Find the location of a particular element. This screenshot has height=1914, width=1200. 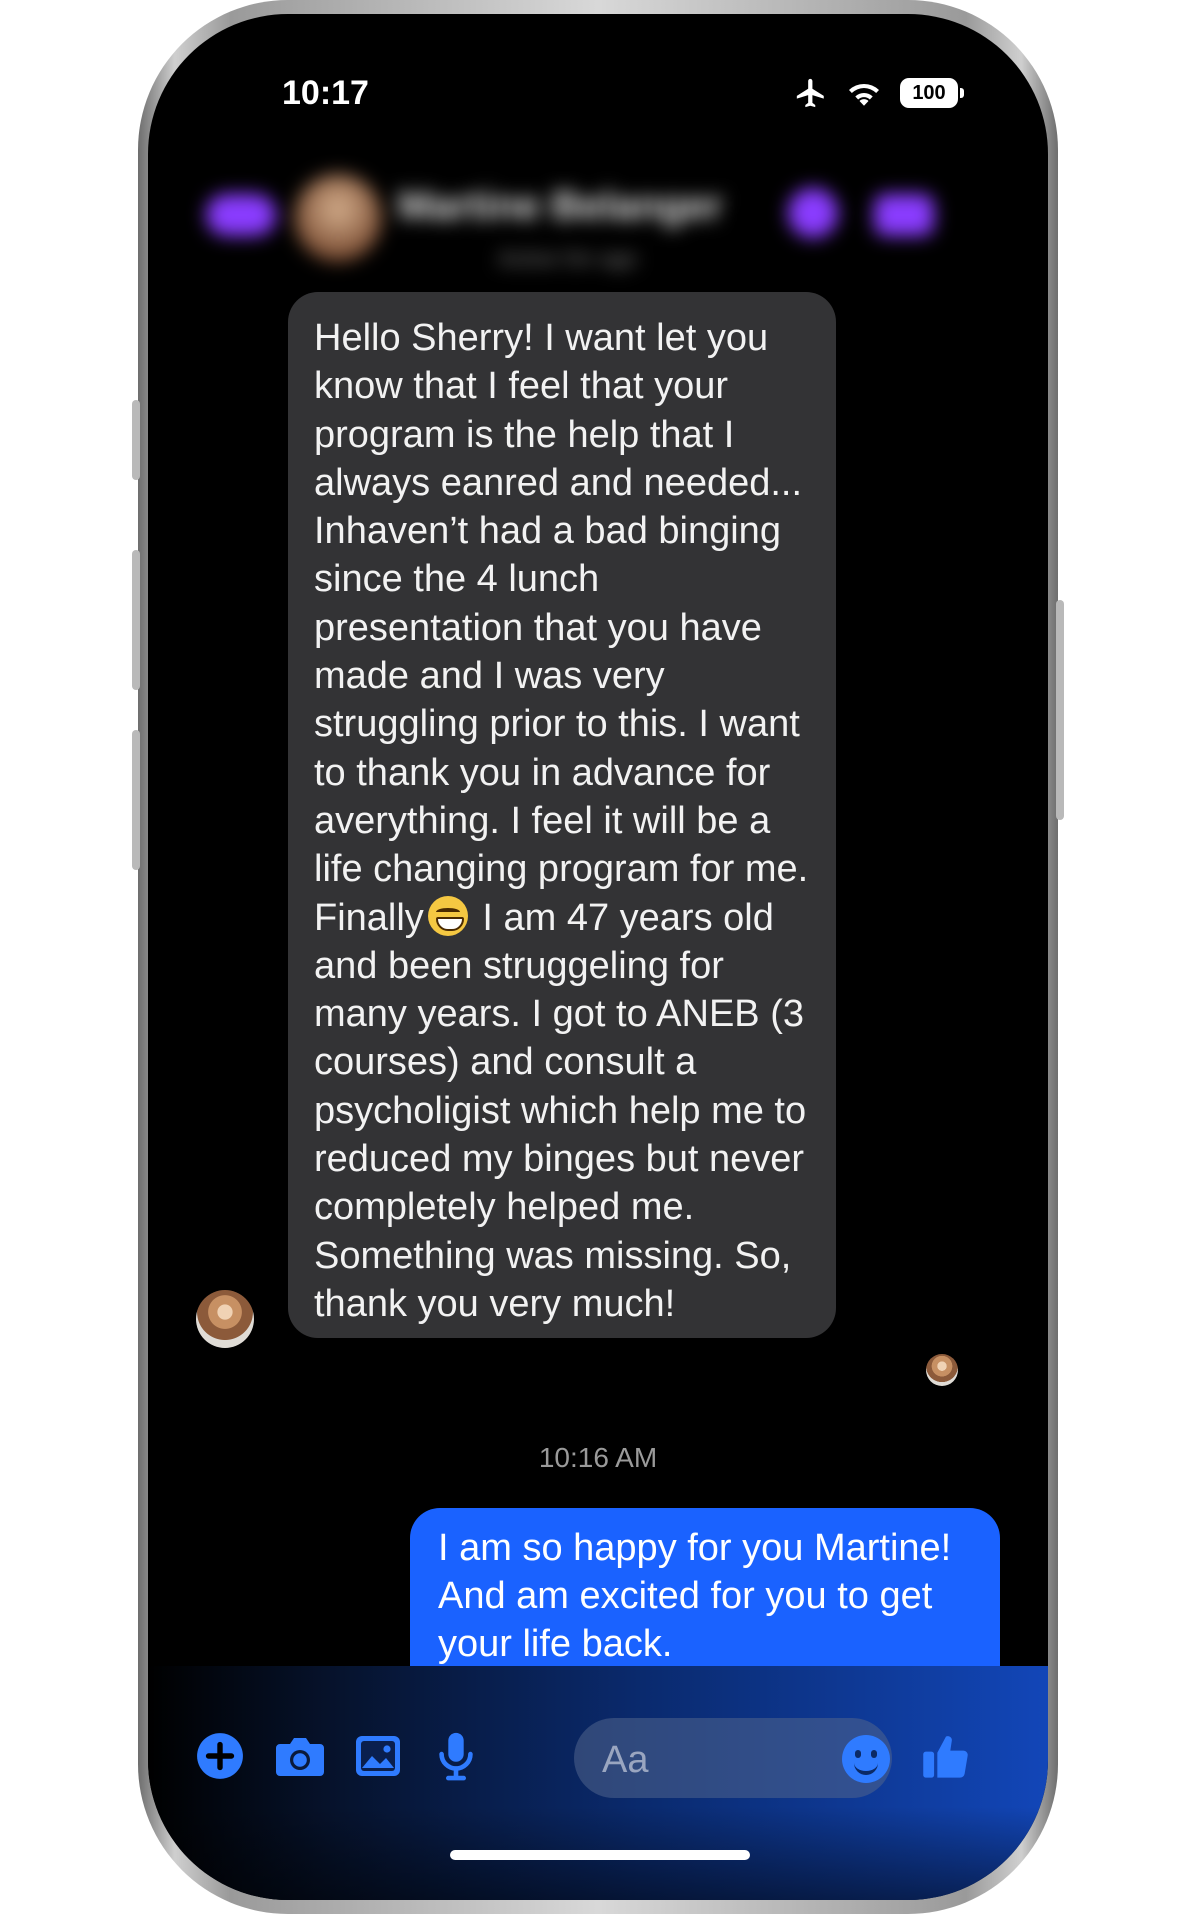

photo-icon-glyph is located at coordinates (378, 1756).